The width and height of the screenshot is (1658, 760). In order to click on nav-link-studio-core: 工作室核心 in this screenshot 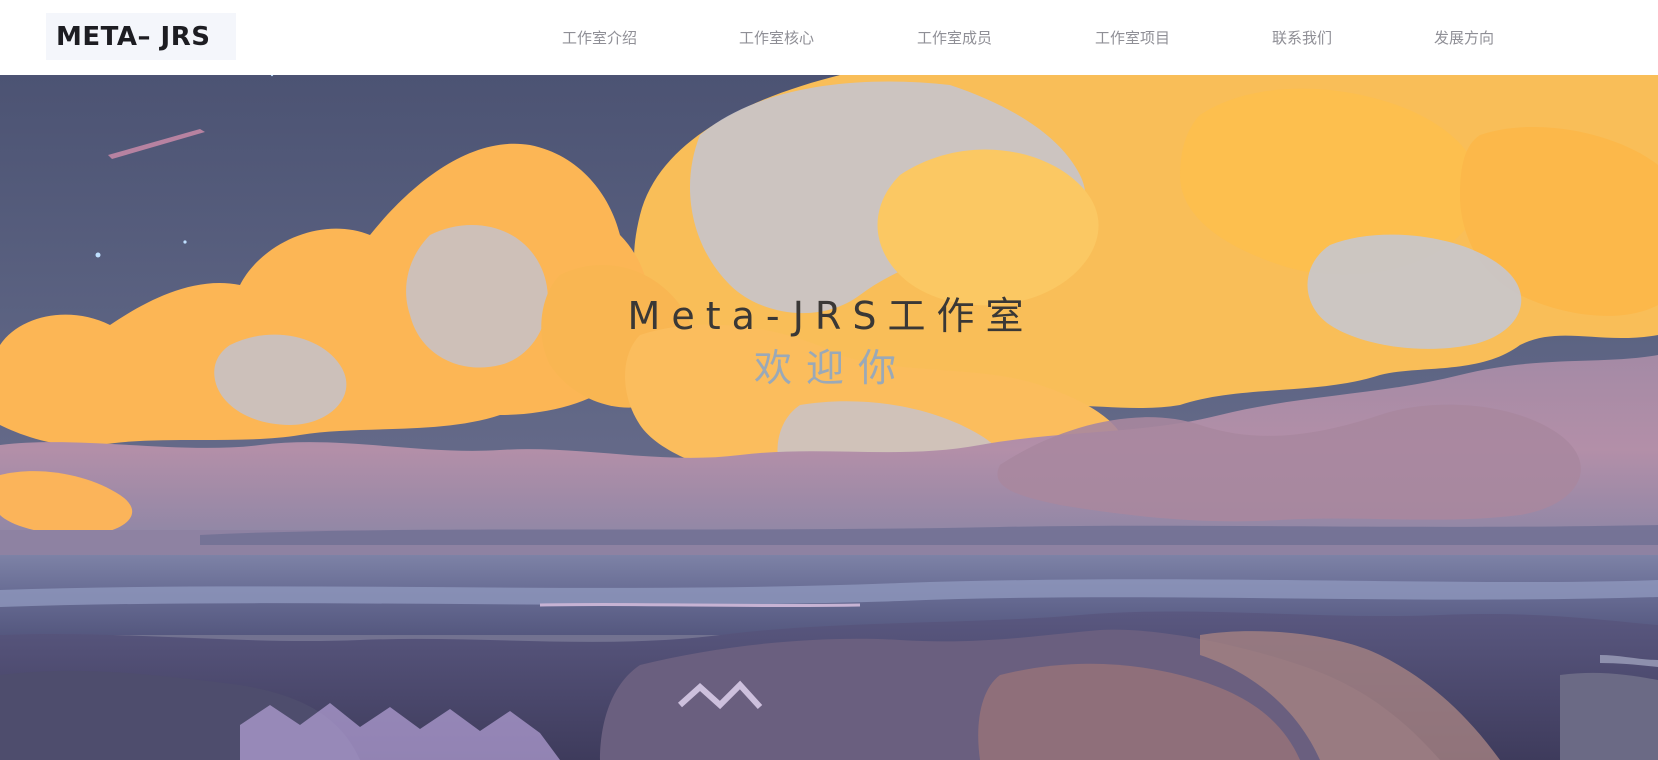, I will do `click(776, 37)`.